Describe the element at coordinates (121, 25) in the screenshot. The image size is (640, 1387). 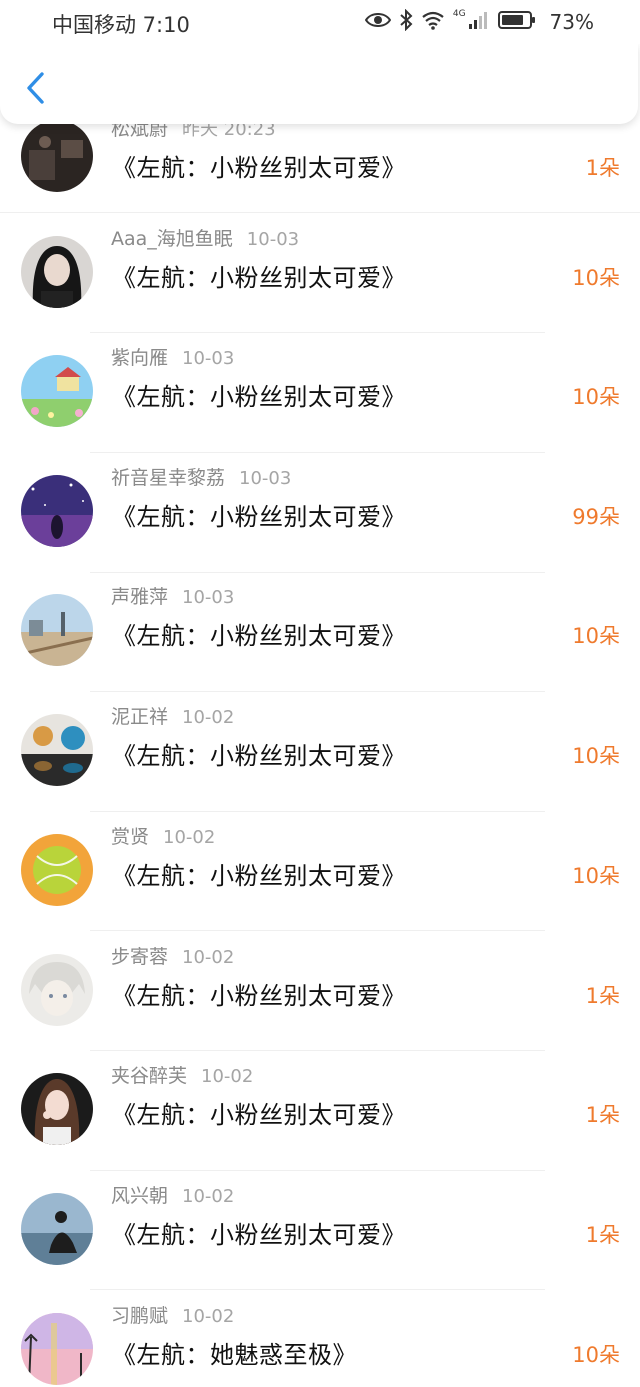
I see `carrier-time: 中国移动 7:10` at that location.